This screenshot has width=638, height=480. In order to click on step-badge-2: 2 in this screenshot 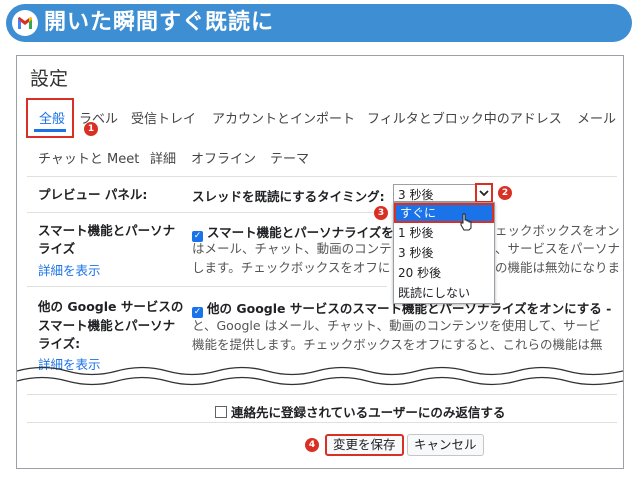, I will do `click(505, 193)`.